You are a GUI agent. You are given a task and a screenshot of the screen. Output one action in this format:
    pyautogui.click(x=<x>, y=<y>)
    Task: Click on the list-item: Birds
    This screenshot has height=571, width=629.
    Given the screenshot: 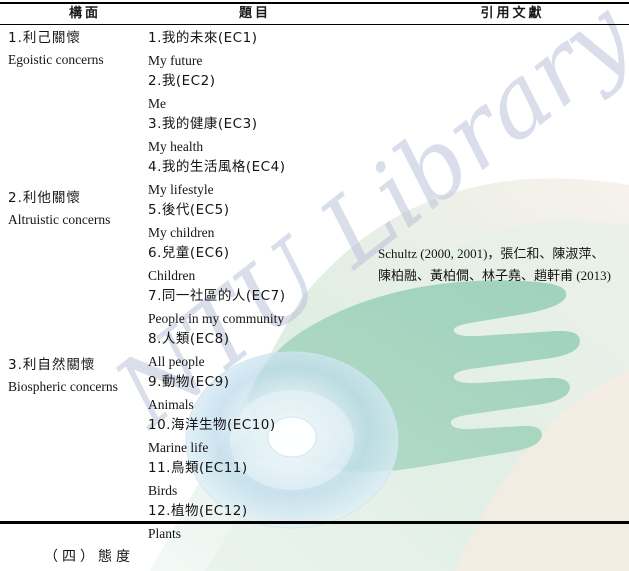 What is the action you would take?
    pyautogui.click(x=163, y=490)
    